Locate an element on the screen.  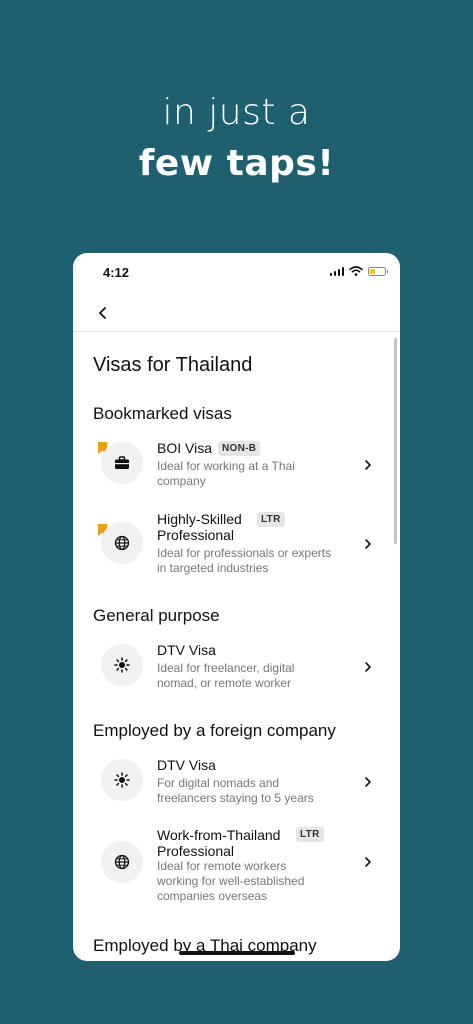
hero-line-2: few taps! is located at coordinates (236, 163).